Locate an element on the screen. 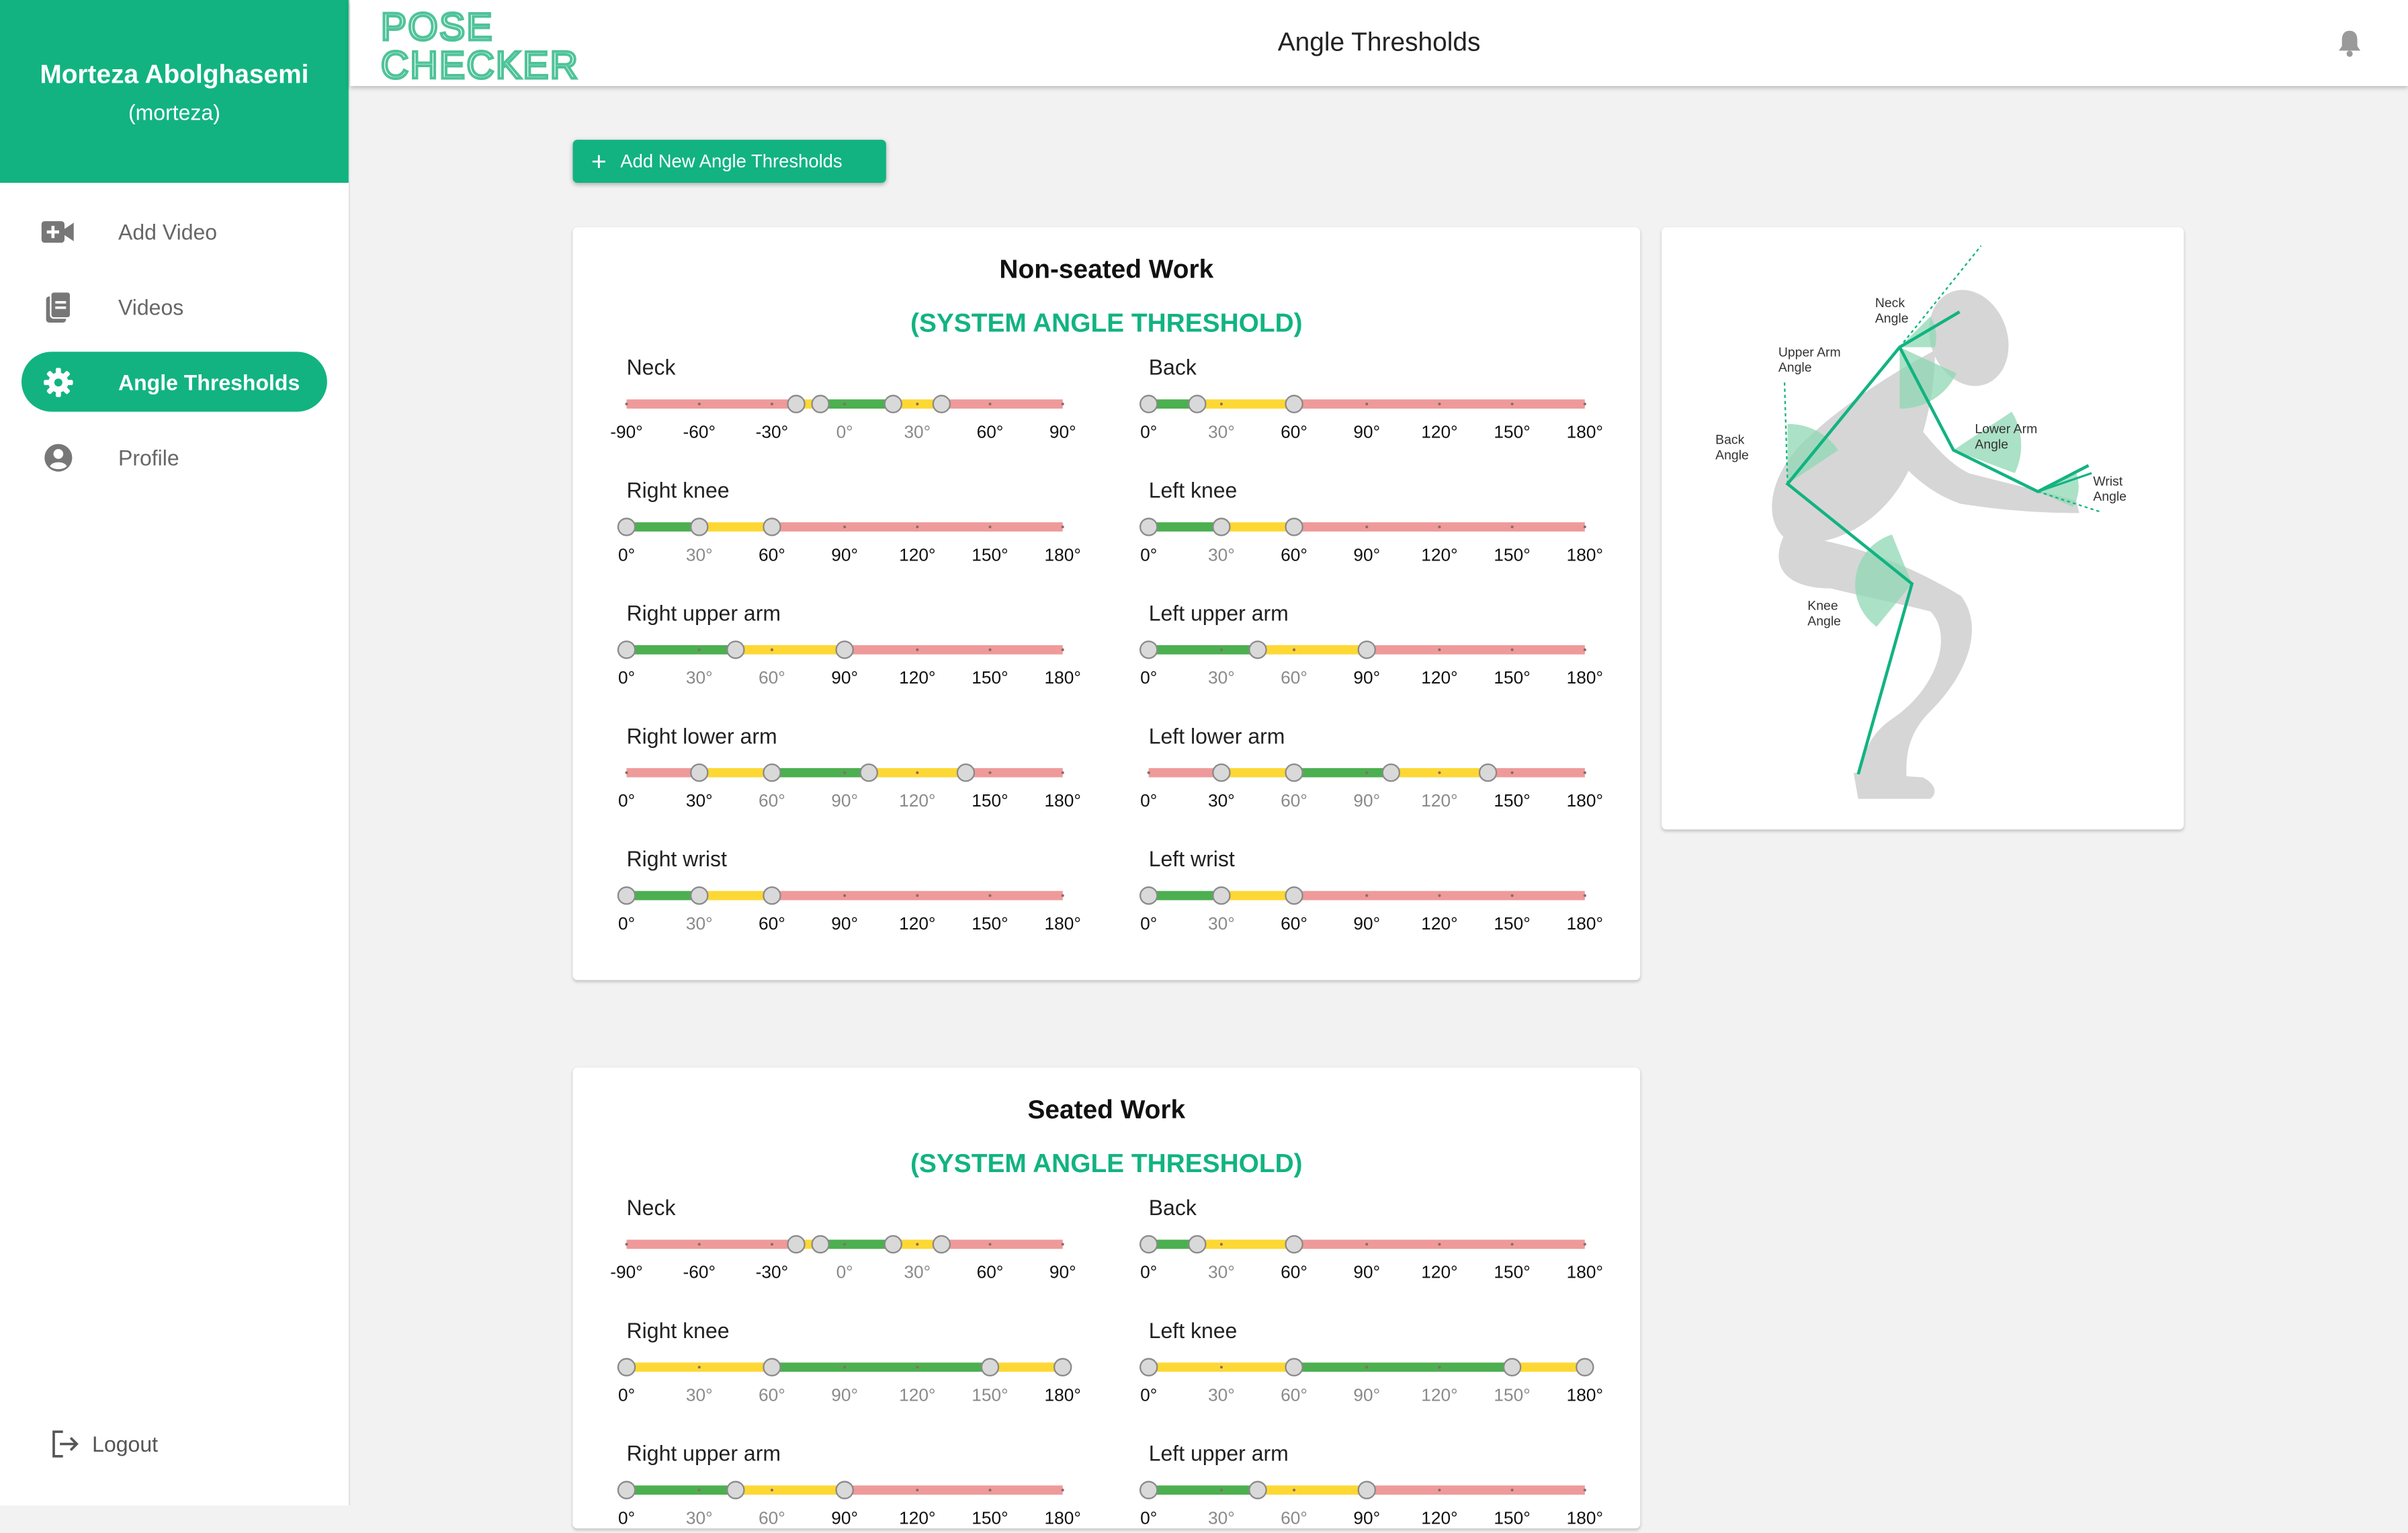  add-angle-thresholds-button: + Add New Angle Thresholds is located at coordinates (729, 161).